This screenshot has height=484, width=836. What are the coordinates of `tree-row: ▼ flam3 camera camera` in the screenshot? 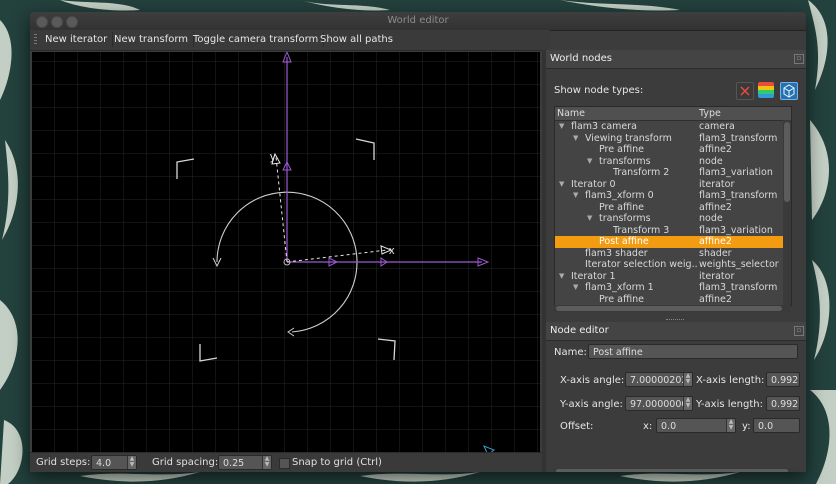 It's located at (673, 127).